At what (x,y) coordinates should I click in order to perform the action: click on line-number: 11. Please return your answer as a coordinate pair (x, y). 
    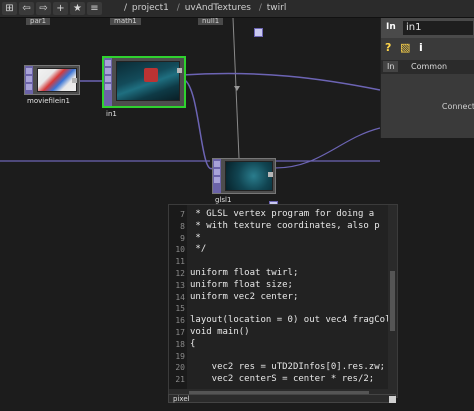
    Looking at the image, I should click on (180, 262).